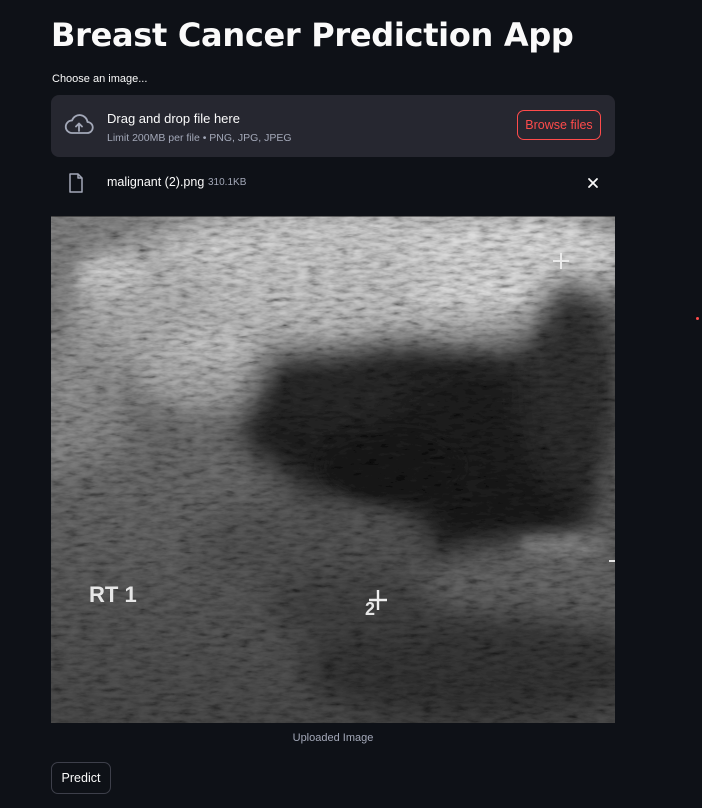 The width and height of the screenshot is (702, 808). Describe the element at coordinates (227, 182) in the screenshot. I see `uploaded-file-size: 310.1KB` at that location.